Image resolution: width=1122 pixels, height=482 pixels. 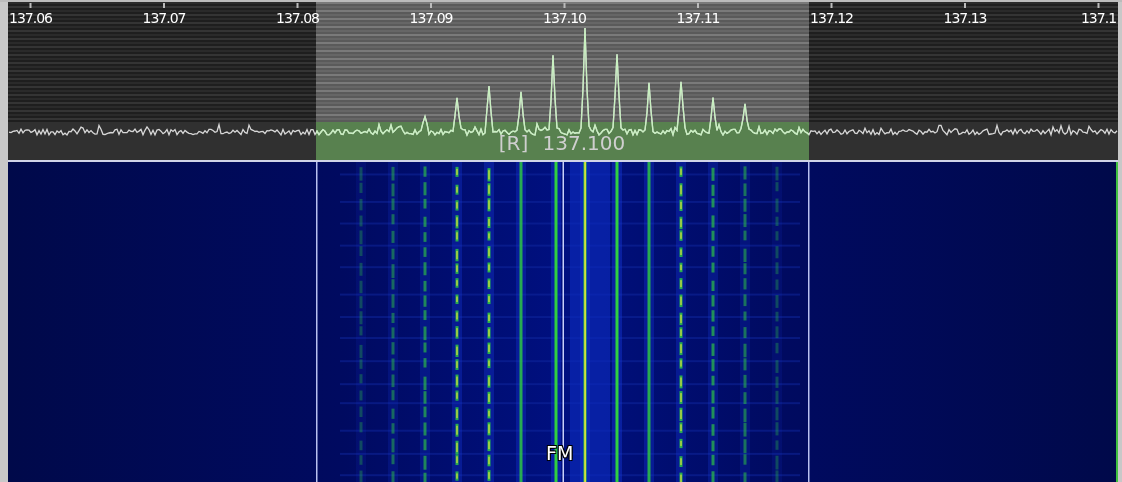 What do you see at coordinates (30, 18) in the screenshot?
I see `frequency-label: 137.06` at bounding box center [30, 18].